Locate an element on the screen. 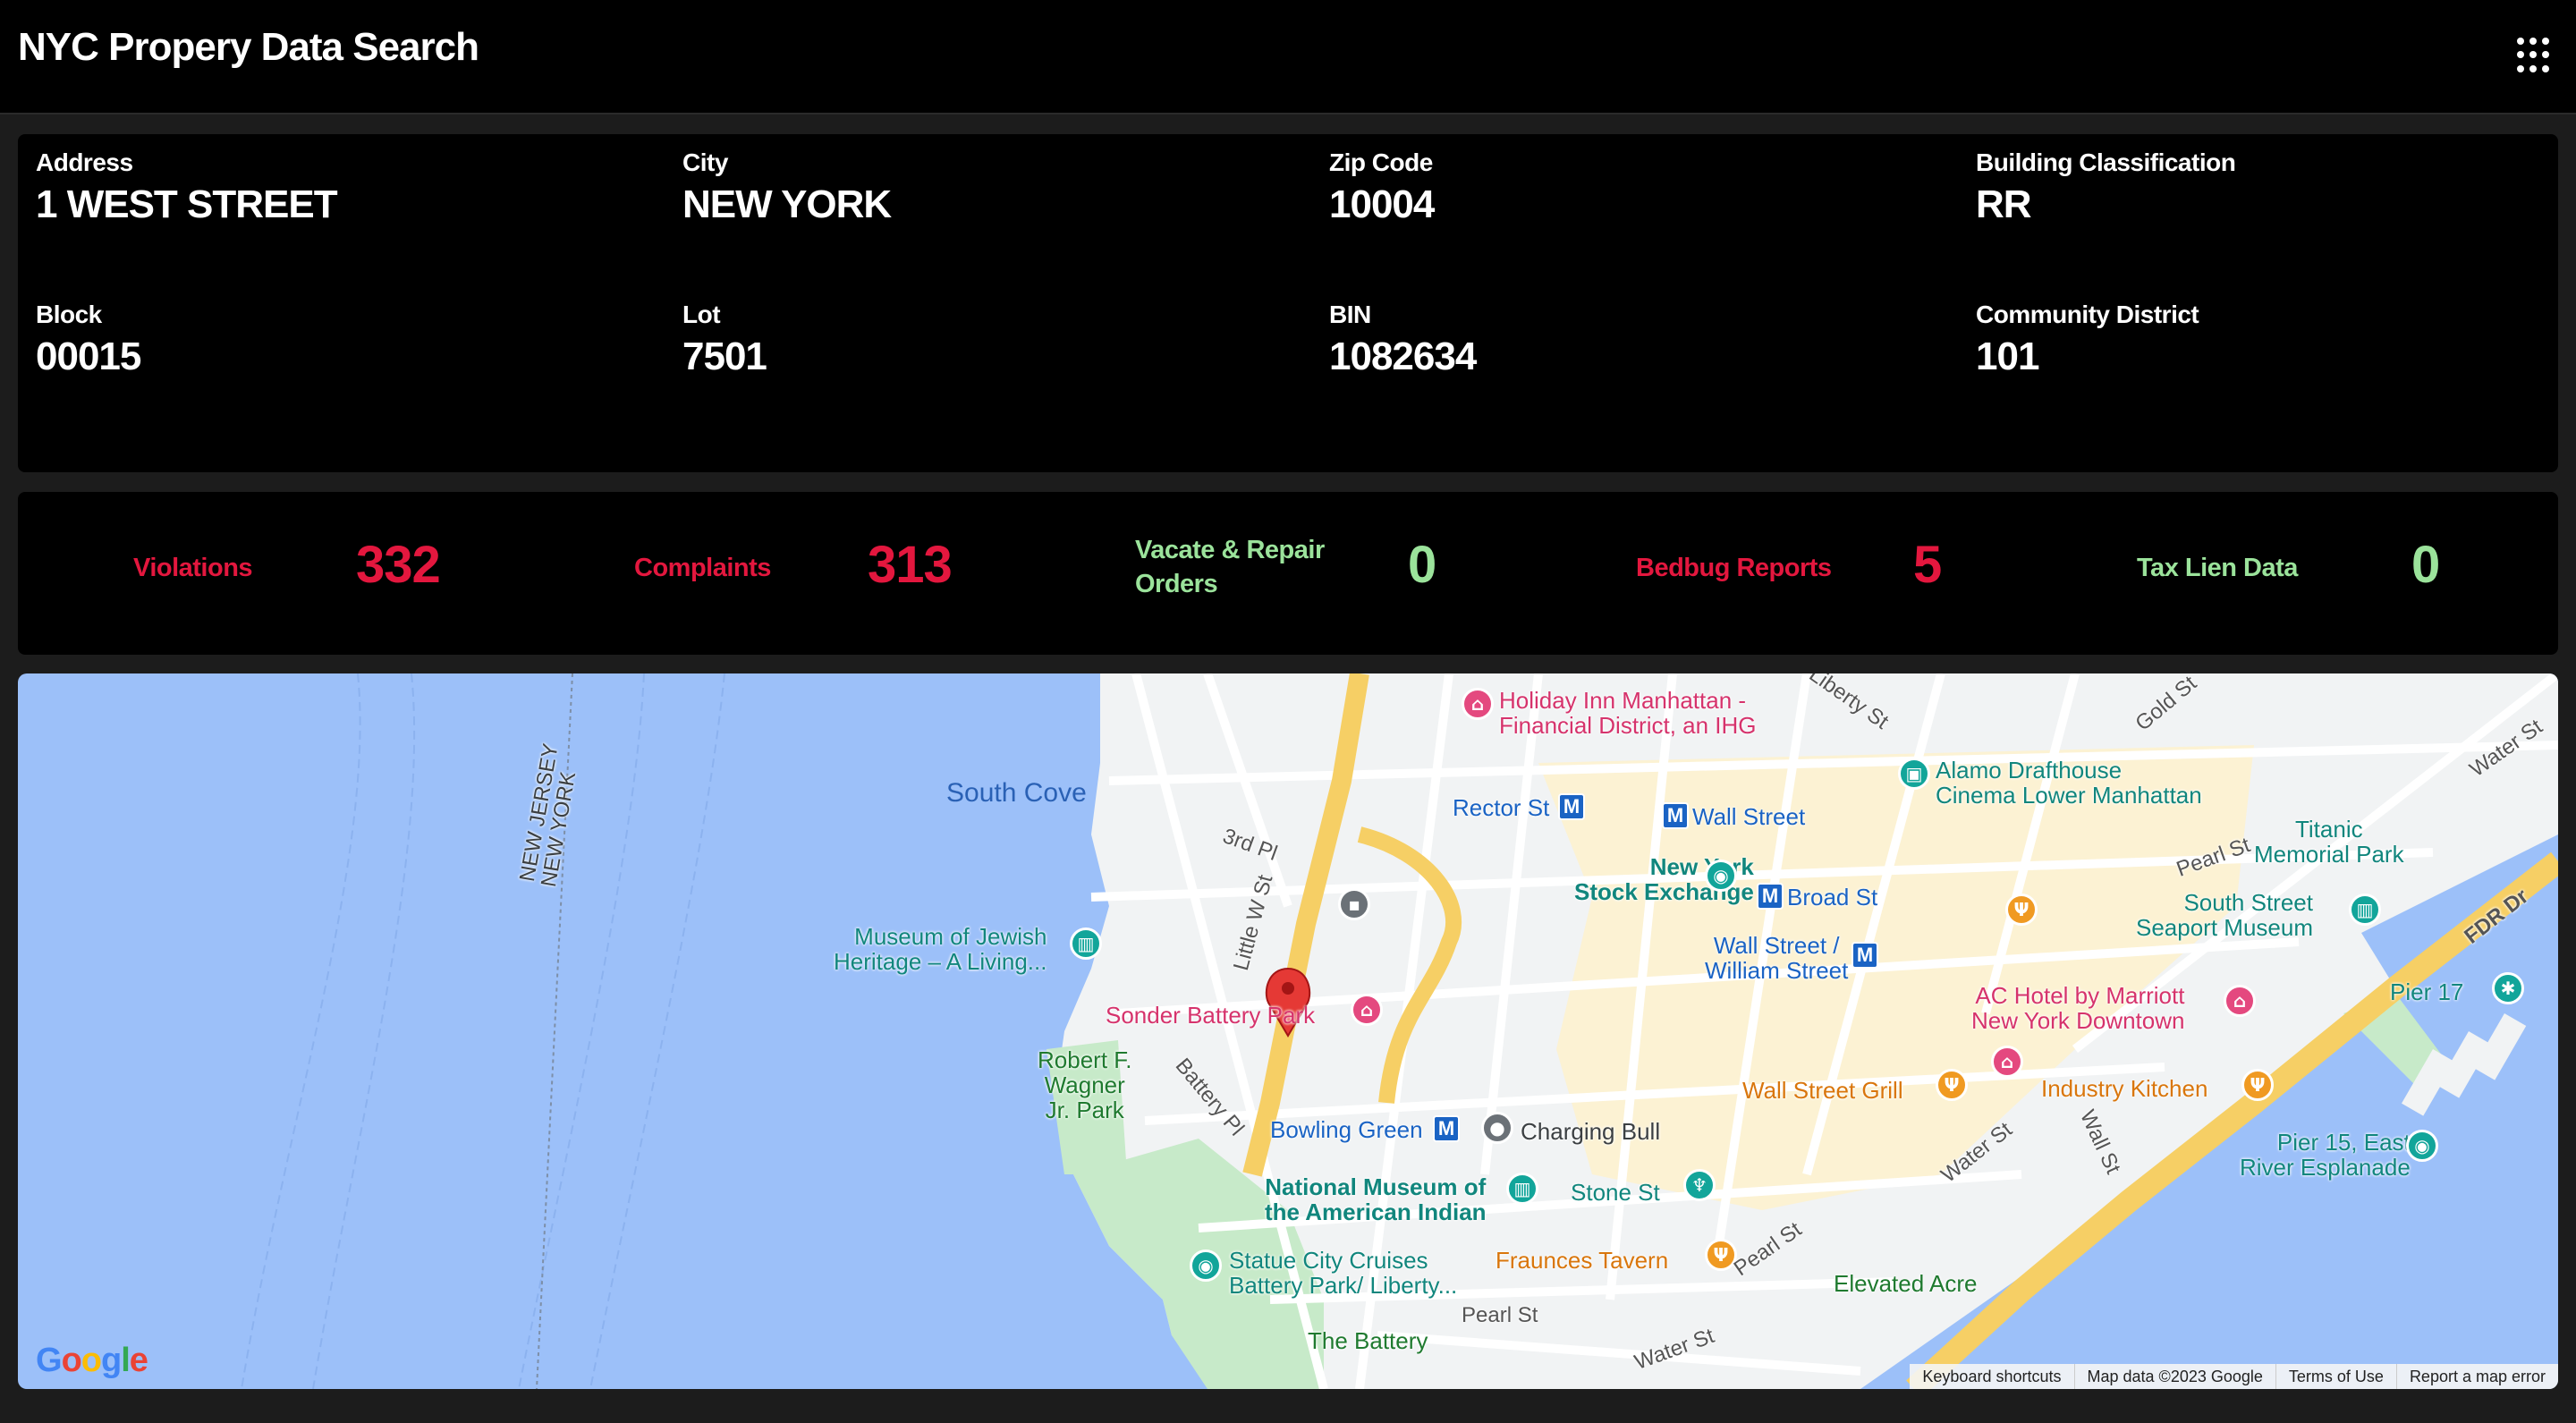 This screenshot has width=2576, height=1423. poi-rector-st: Rector St is located at coordinates (1501, 807).